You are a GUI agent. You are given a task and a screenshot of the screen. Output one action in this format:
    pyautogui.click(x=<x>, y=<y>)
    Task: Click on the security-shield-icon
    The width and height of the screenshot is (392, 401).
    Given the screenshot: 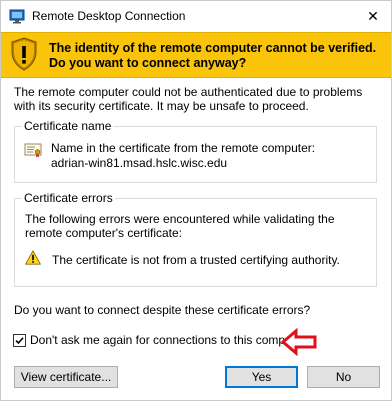 What is the action you would take?
    pyautogui.click(x=24, y=54)
    